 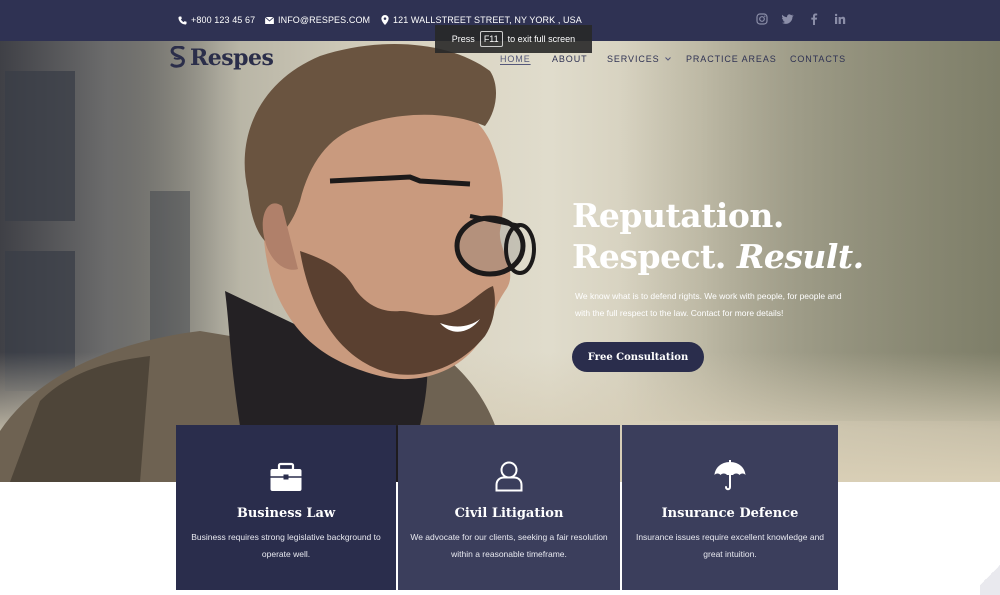 I want to click on nav-services: SERVICES, so click(x=639, y=59).